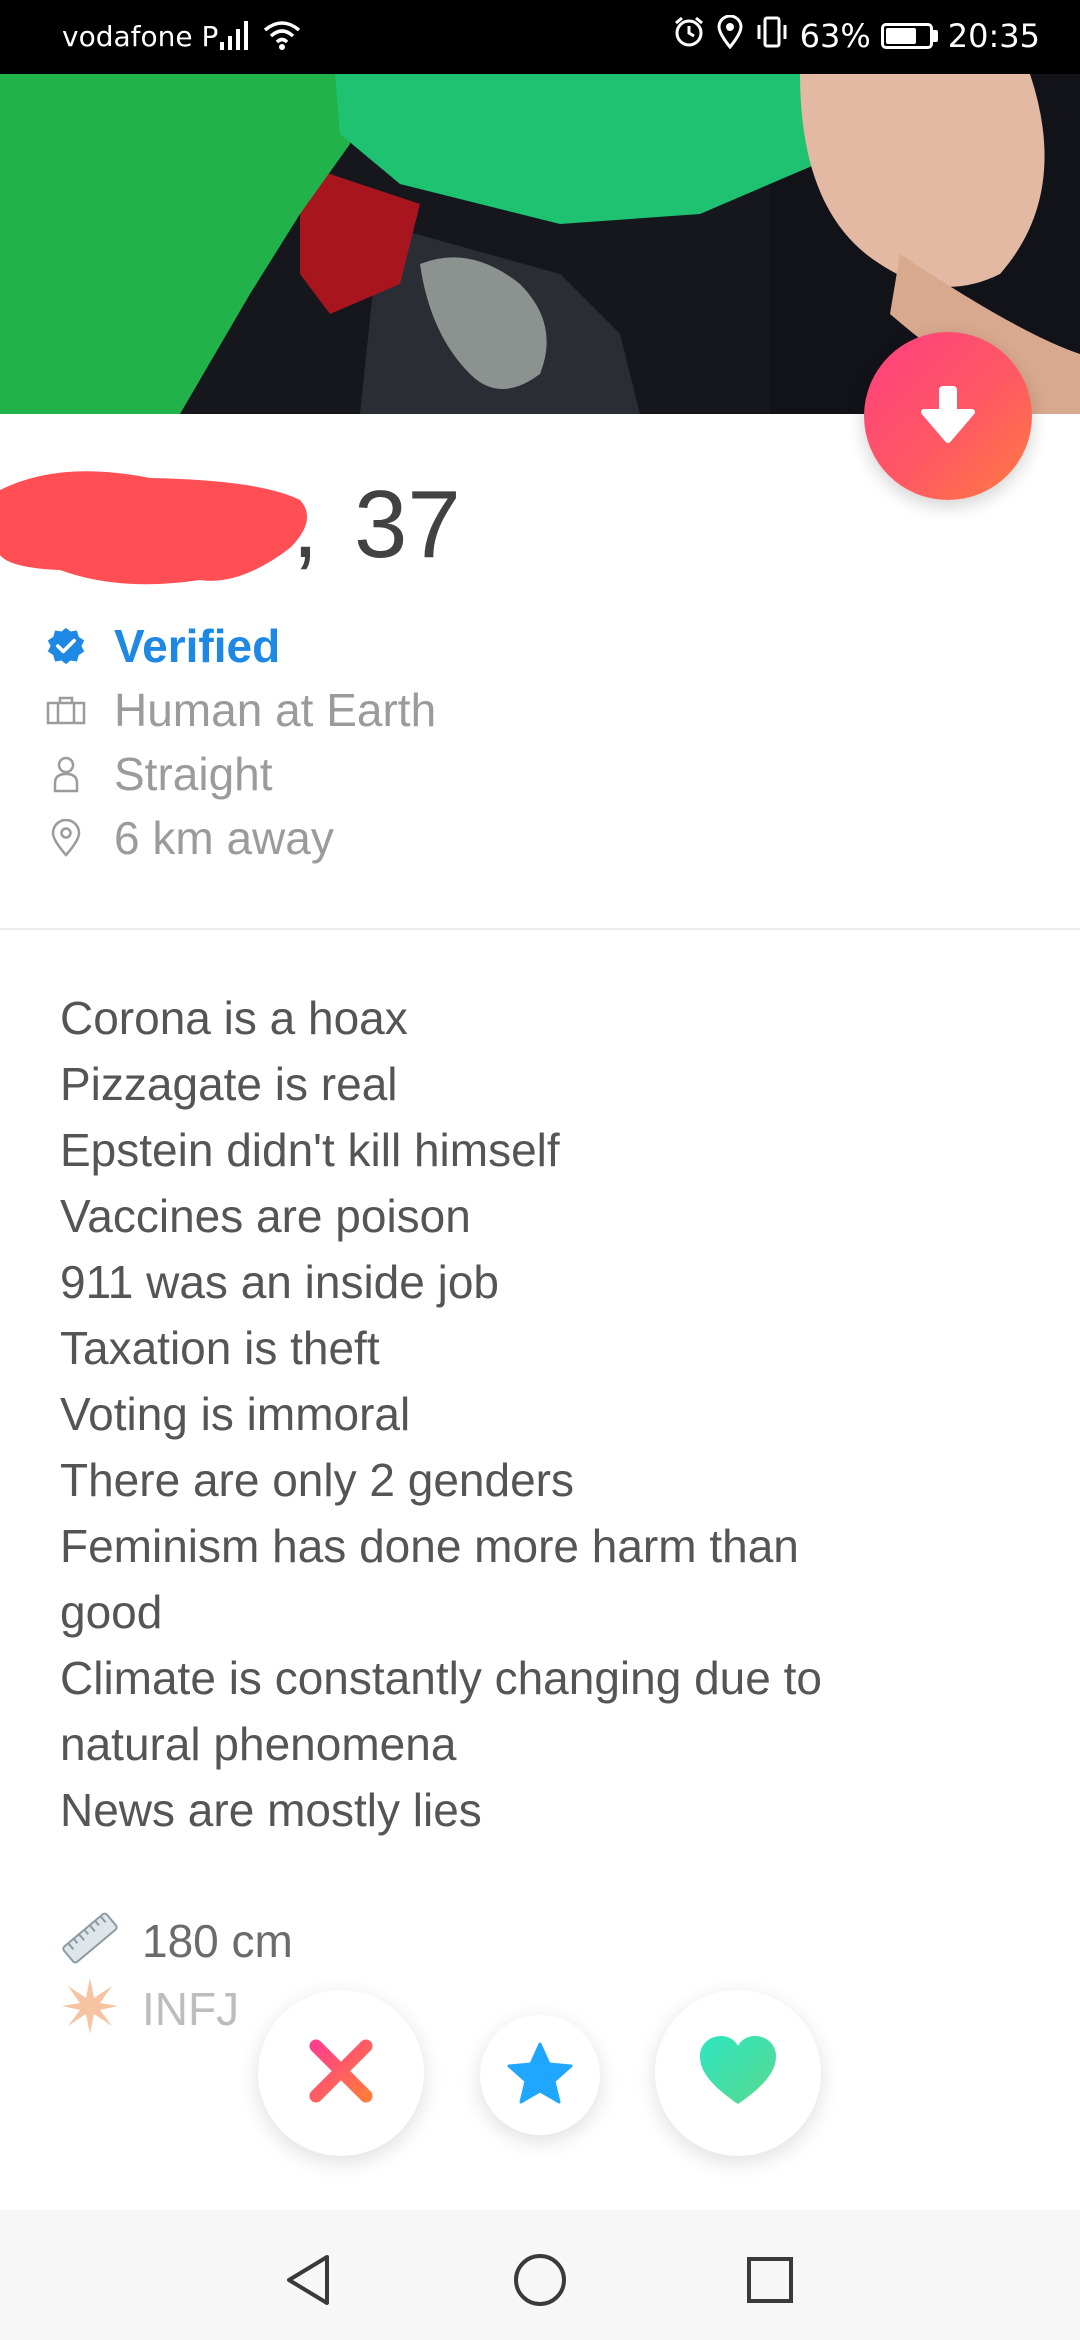  I want to click on bio-line: Epstein didn't kill himself, so click(310, 1150).